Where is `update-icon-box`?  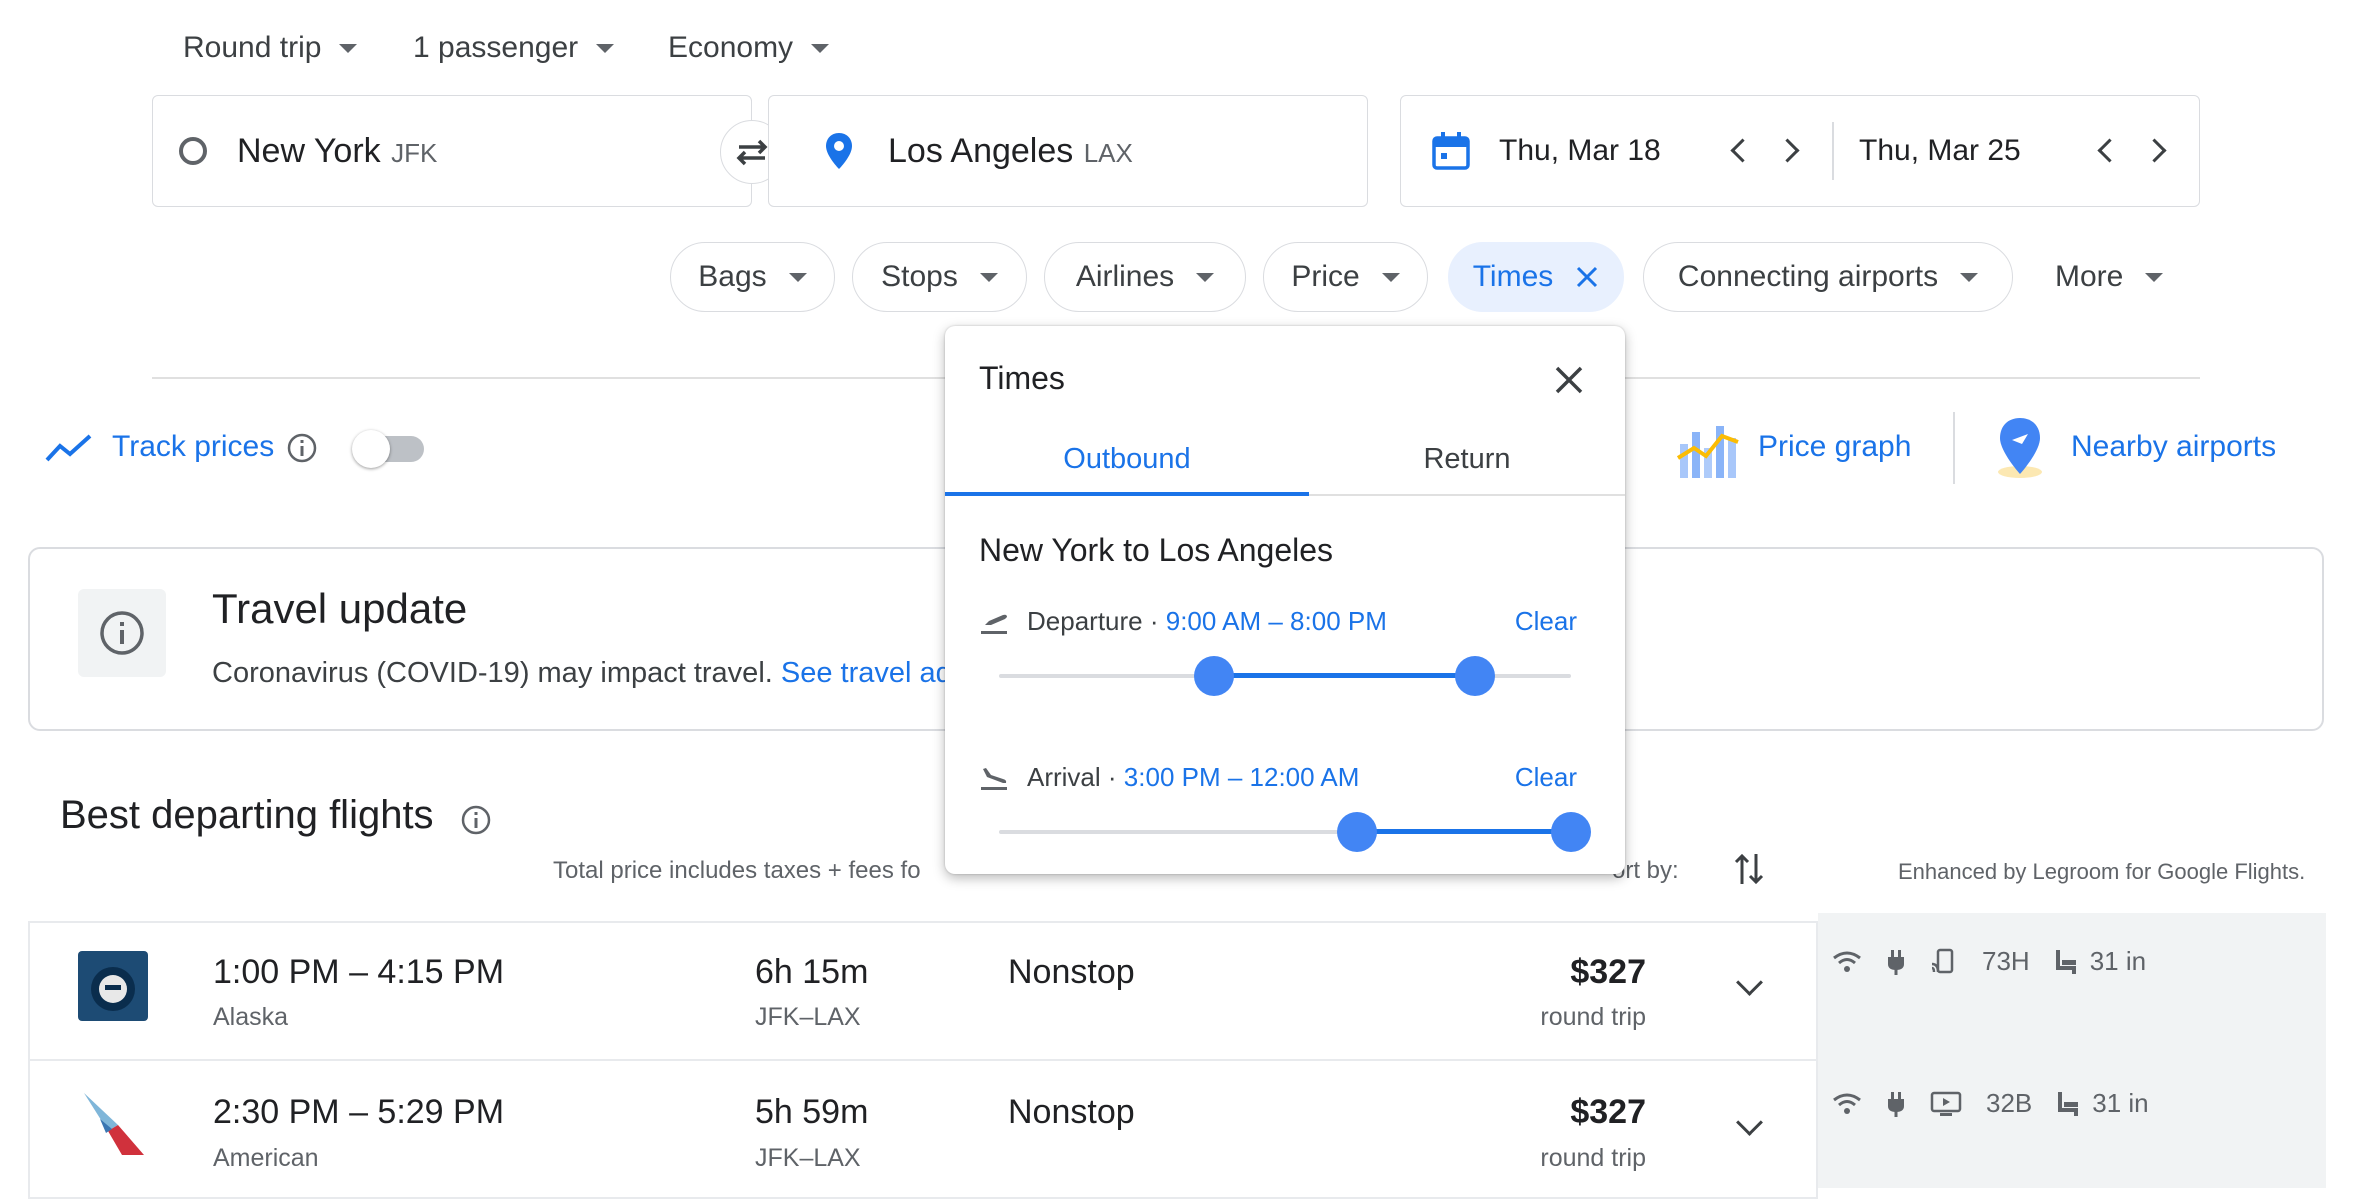 update-icon-box is located at coordinates (122, 633).